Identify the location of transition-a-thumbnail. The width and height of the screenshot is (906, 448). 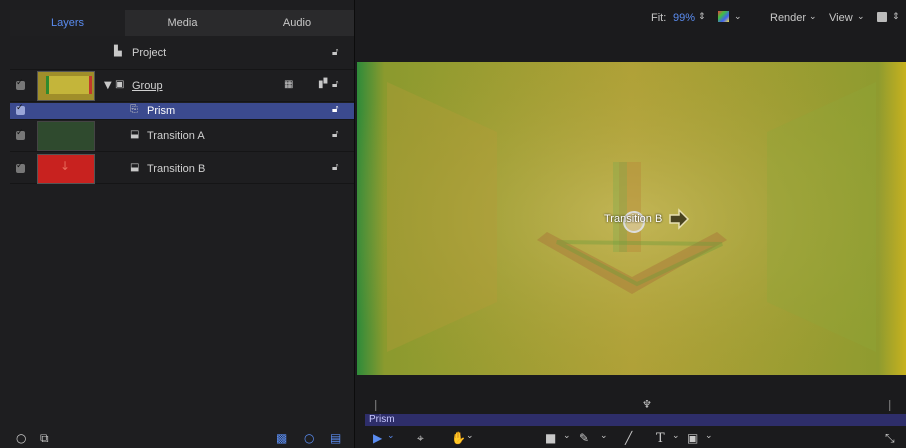
(66, 136).